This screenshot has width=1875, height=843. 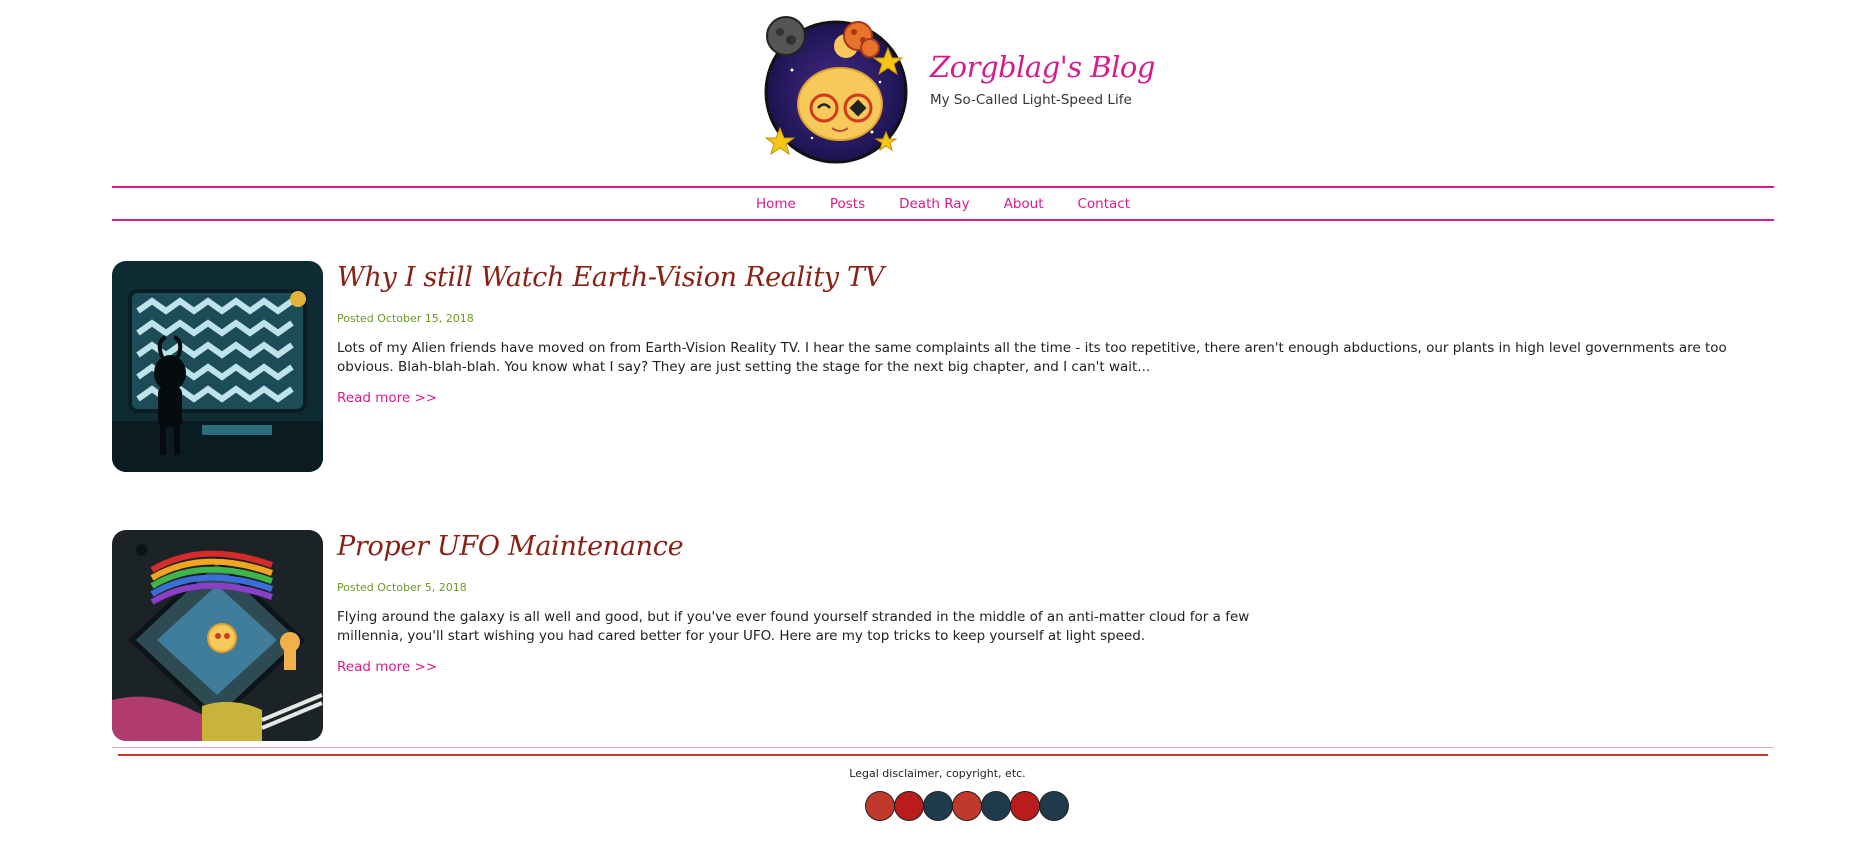 What do you see at coordinates (1054, 806) in the screenshot?
I see `moon-badge-icon` at bounding box center [1054, 806].